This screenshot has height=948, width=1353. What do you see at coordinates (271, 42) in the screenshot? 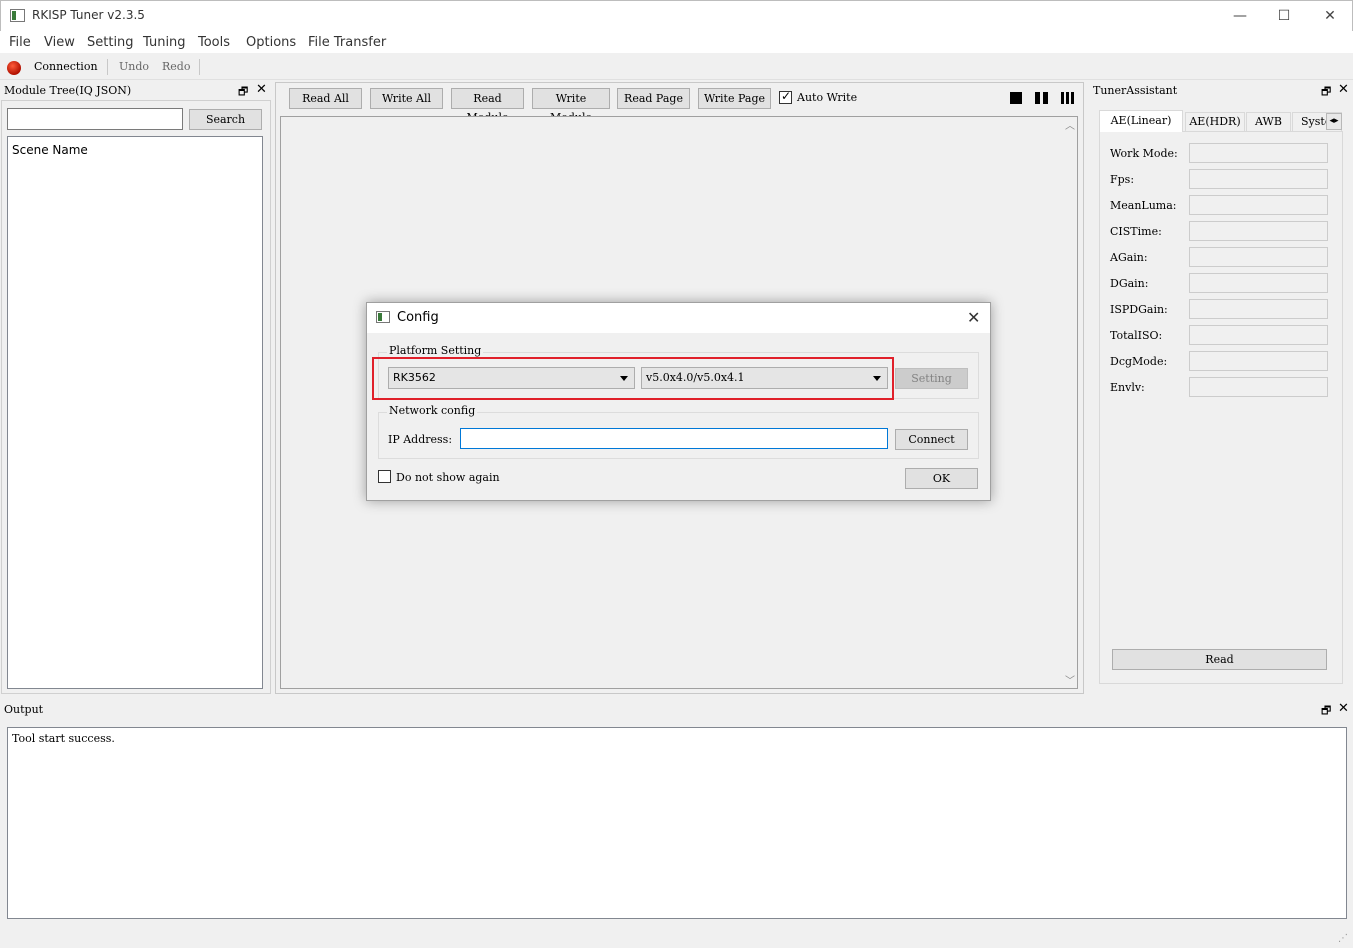
I see `menu-options: Options` at bounding box center [271, 42].